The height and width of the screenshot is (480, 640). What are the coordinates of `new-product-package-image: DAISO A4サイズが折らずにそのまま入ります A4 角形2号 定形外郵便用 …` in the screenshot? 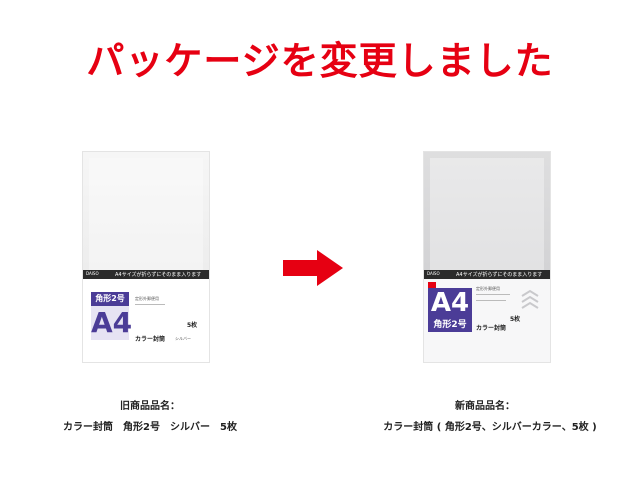 It's located at (487, 257).